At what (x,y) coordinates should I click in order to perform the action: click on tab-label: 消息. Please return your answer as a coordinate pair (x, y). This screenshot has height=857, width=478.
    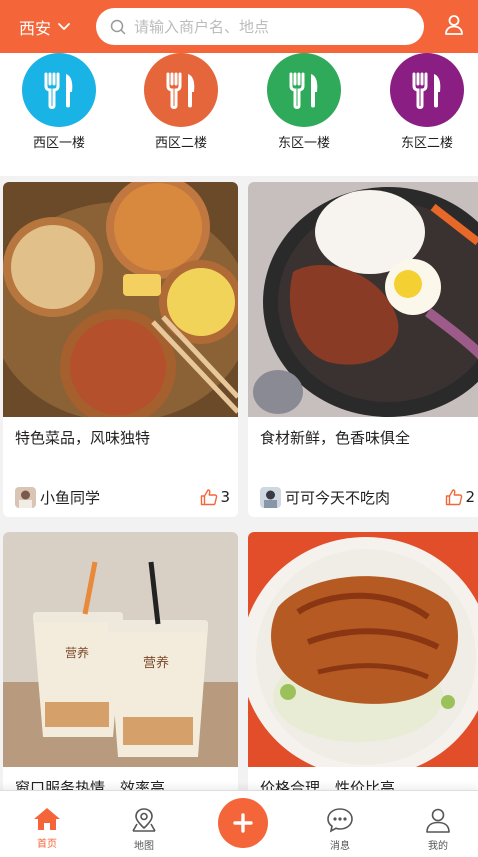
    Looking at the image, I should click on (340, 846).